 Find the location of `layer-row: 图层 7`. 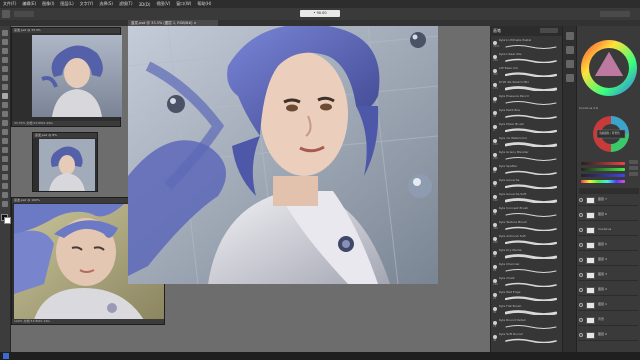

layer-row: 图层 7 is located at coordinates (608, 201).